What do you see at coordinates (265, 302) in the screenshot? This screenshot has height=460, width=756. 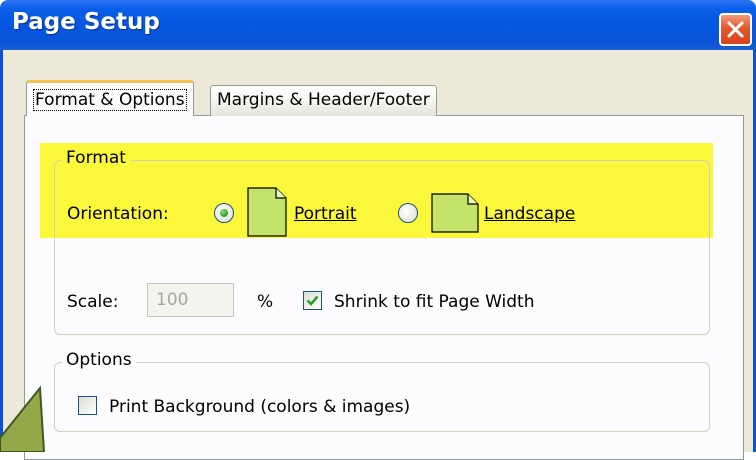 I see `percent-label: %` at bounding box center [265, 302].